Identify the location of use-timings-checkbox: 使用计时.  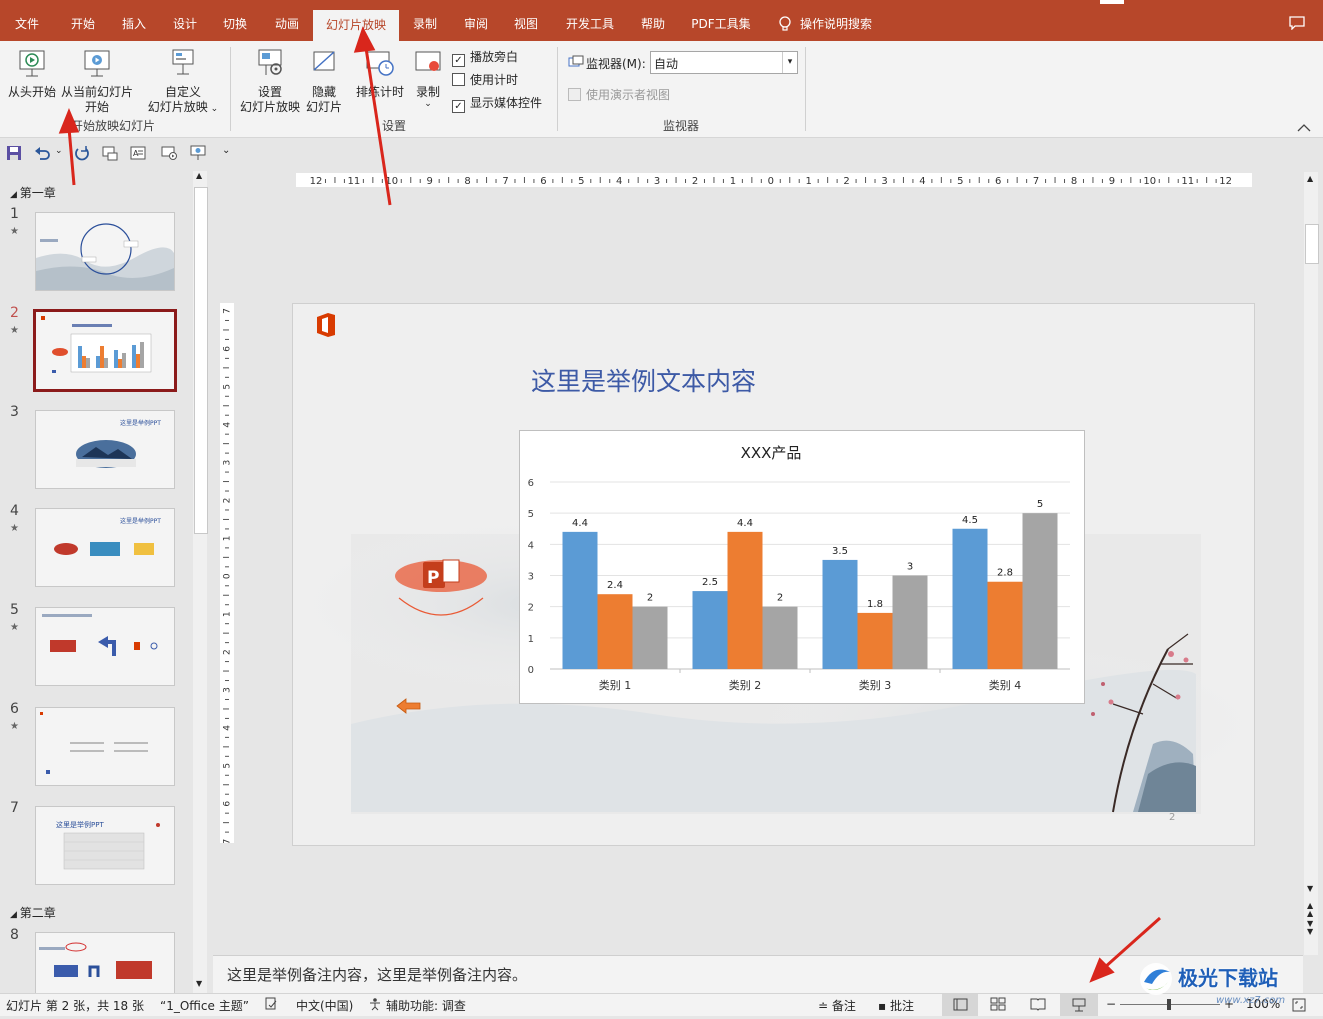
(485, 79).